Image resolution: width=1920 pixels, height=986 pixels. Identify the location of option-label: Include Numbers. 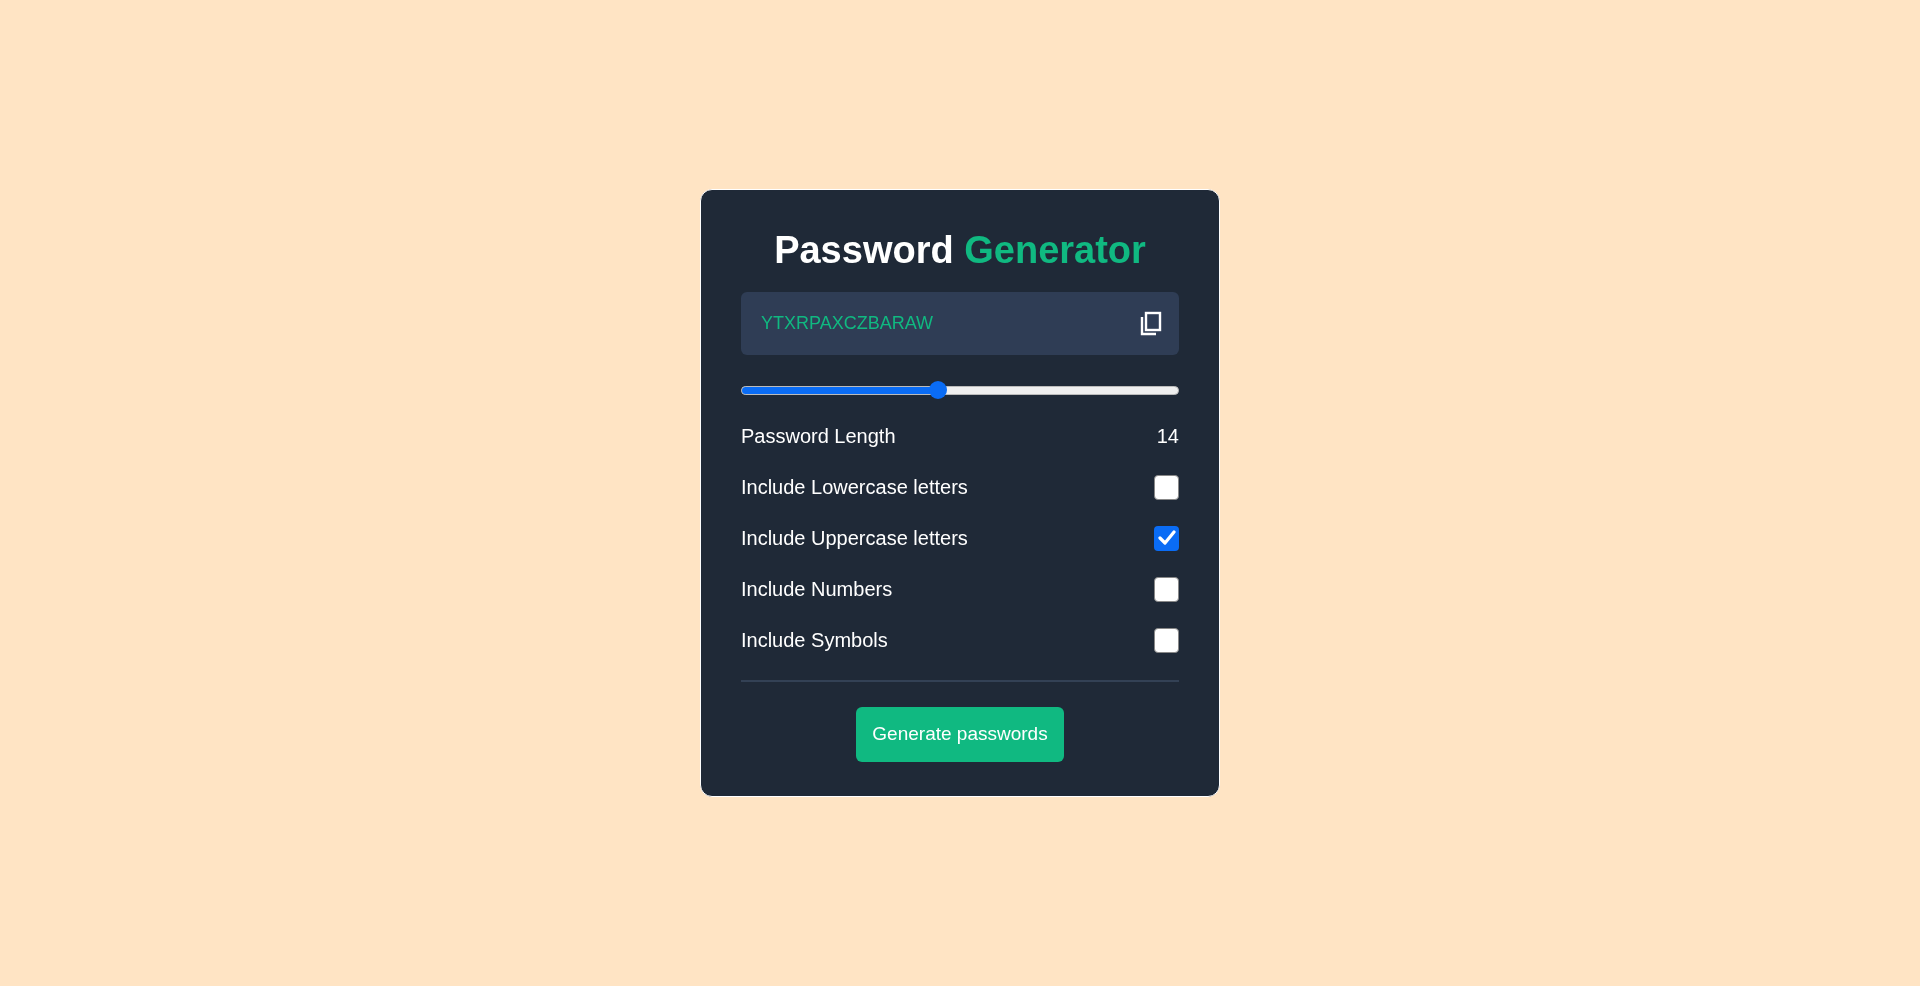
(817, 589).